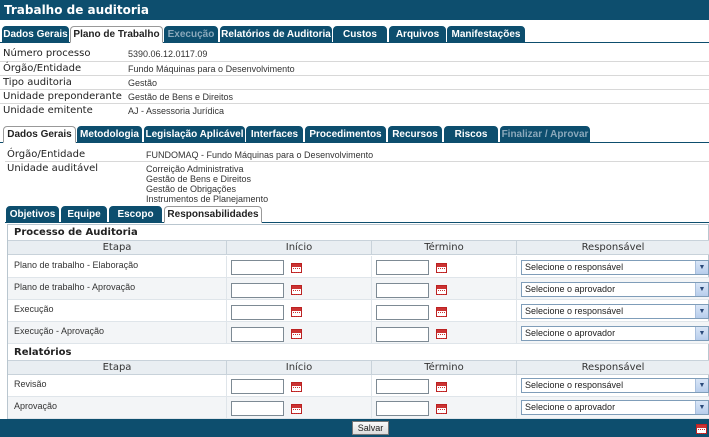 The width and height of the screenshot is (709, 437). What do you see at coordinates (194, 134) in the screenshot?
I see `subtab-legislacao: Legislação Aplicável` at bounding box center [194, 134].